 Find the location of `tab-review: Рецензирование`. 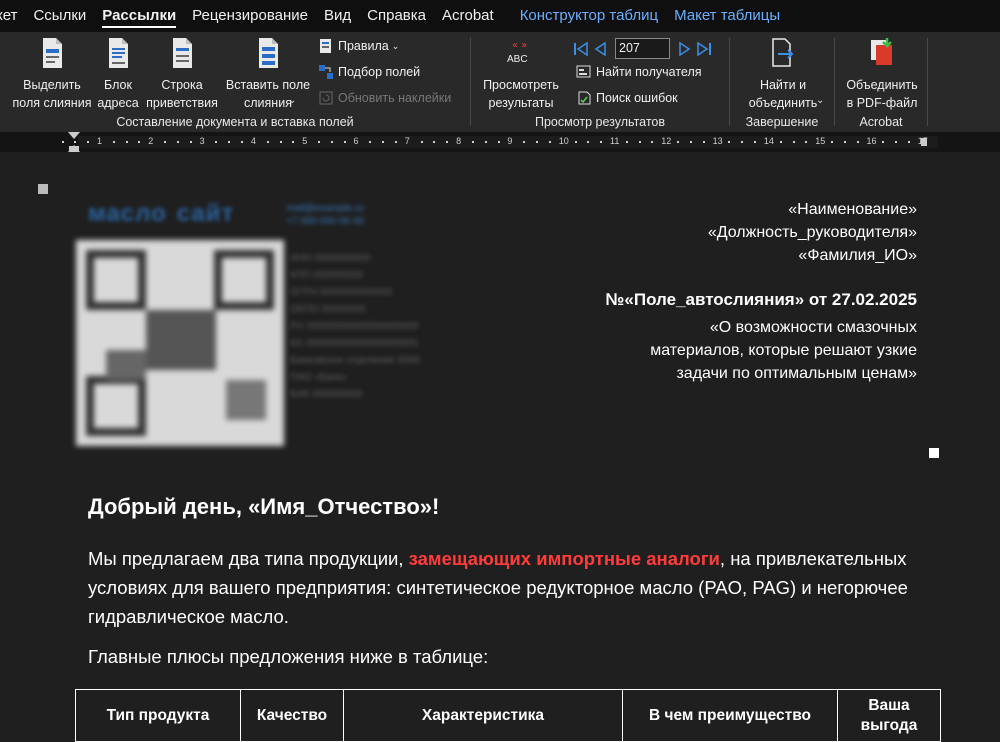

tab-review: Рецензирование is located at coordinates (250, 16).